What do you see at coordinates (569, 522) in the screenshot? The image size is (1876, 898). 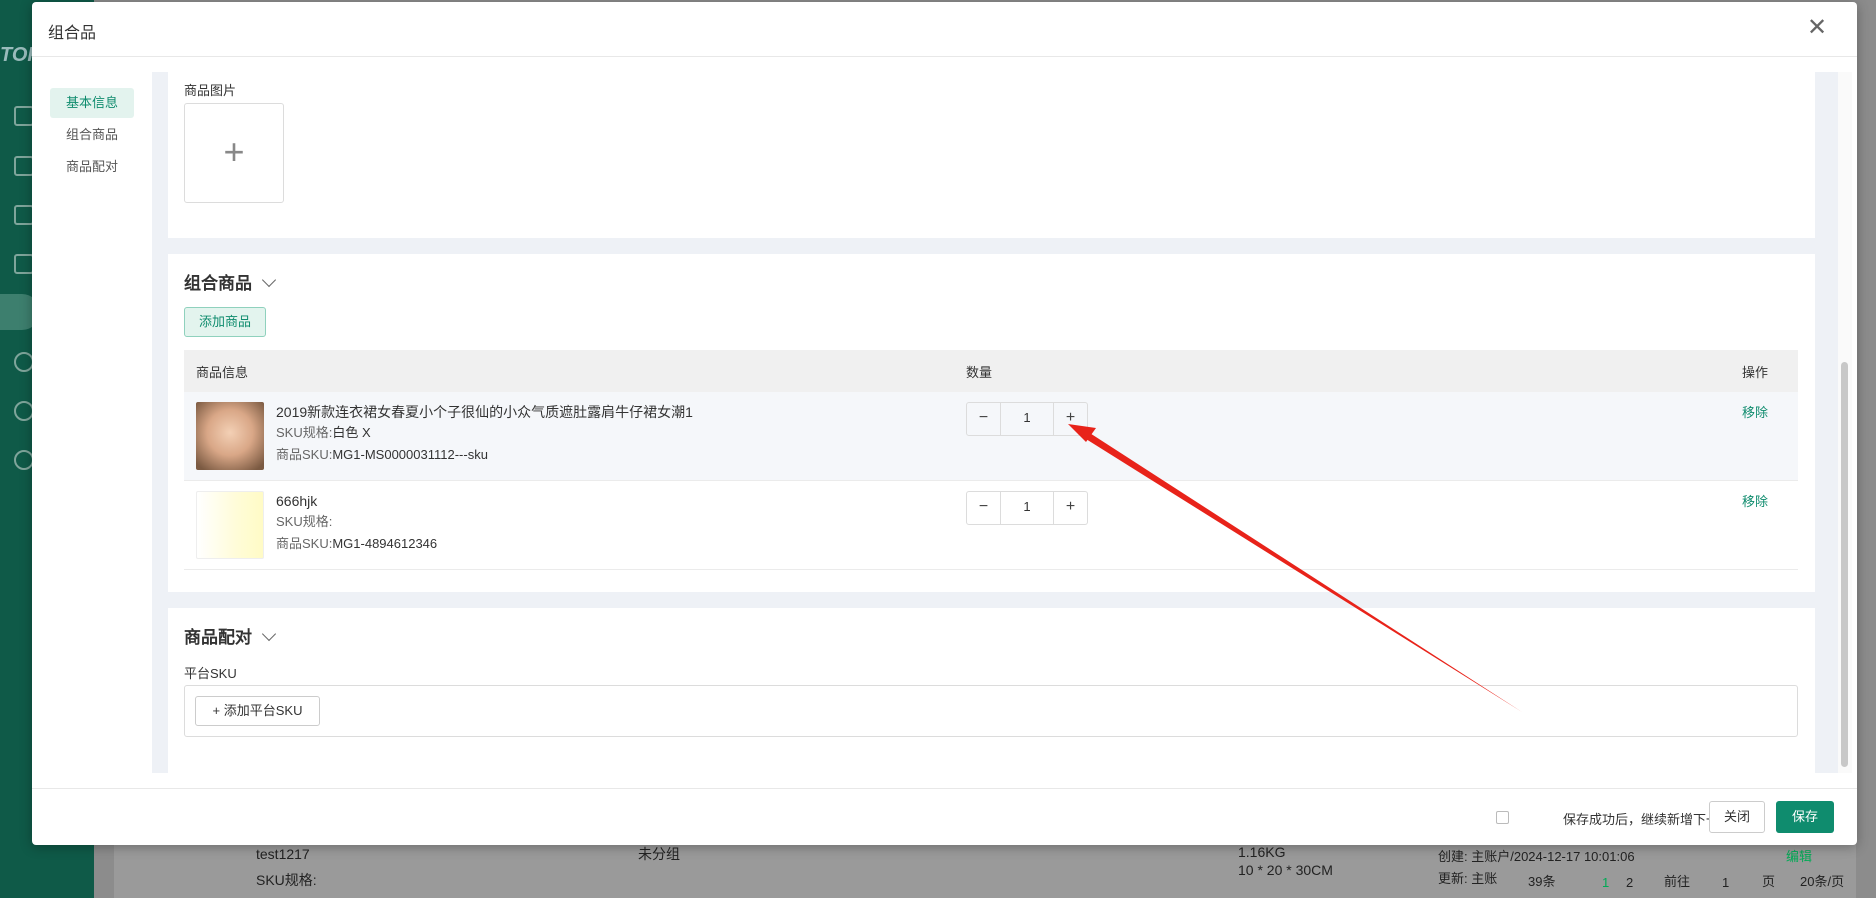 I see `goods-spec: SKU规格:` at bounding box center [569, 522].